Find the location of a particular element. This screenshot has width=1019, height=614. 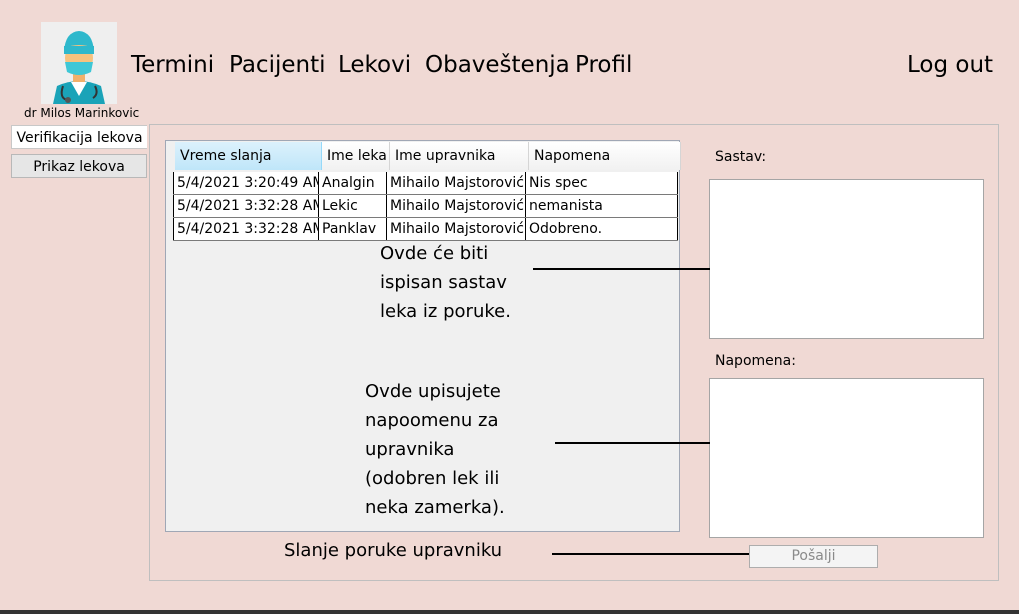

sastav-label: Sastav: is located at coordinates (741, 157).